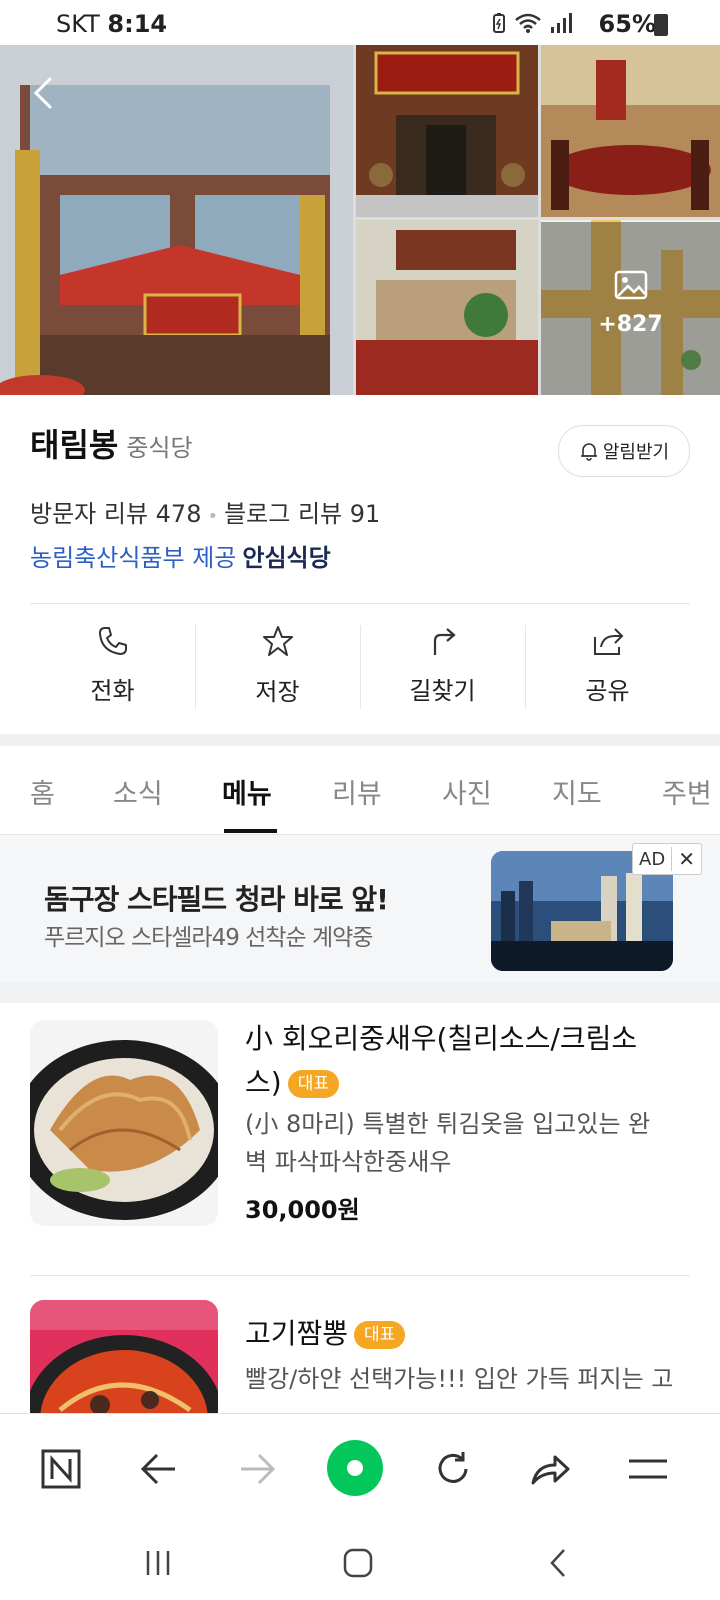 This screenshot has width=720, height=1600. Describe the element at coordinates (78, 24) in the screenshot. I see `carrier: SKT` at that location.